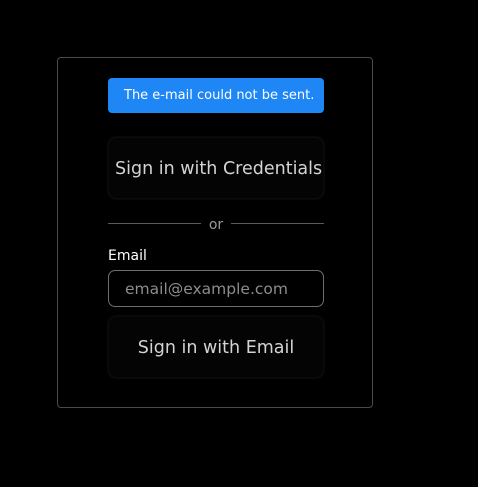 This screenshot has width=478, height=487. Describe the element at coordinates (127, 256) in the screenshot. I see `email-label: Email` at that location.